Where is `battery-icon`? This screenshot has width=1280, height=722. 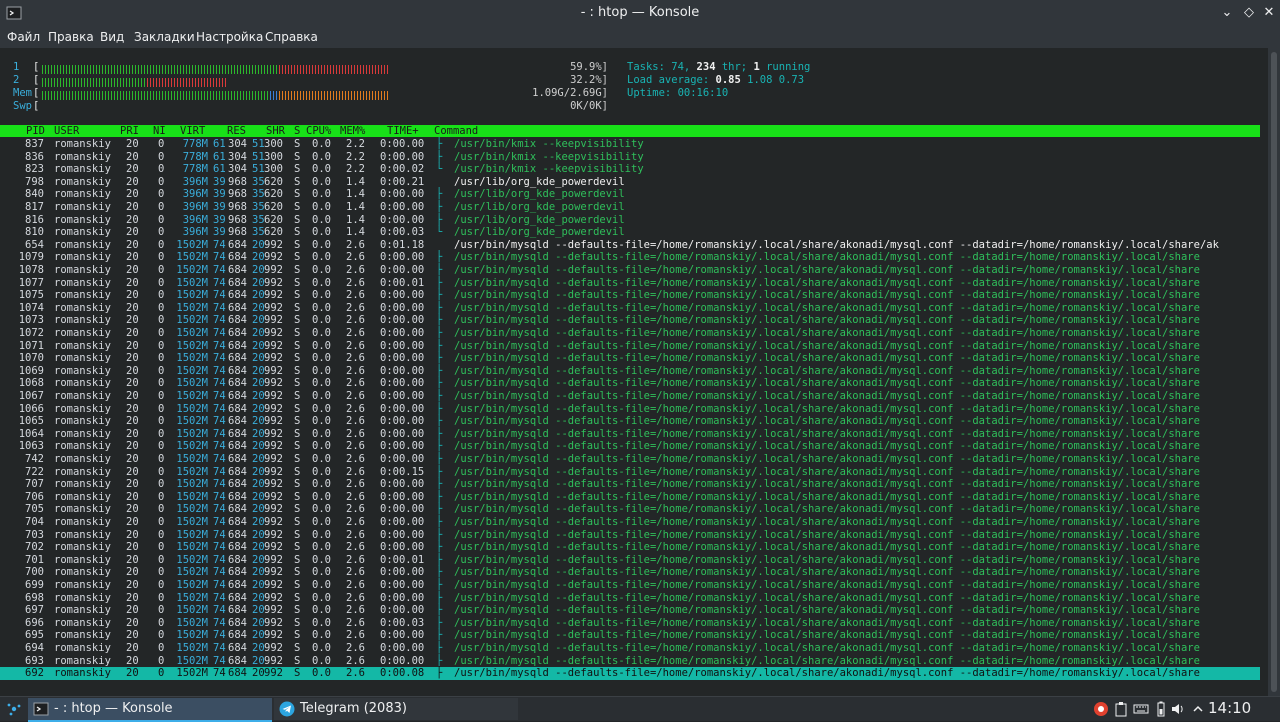 battery-icon is located at coordinates (1161, 709).